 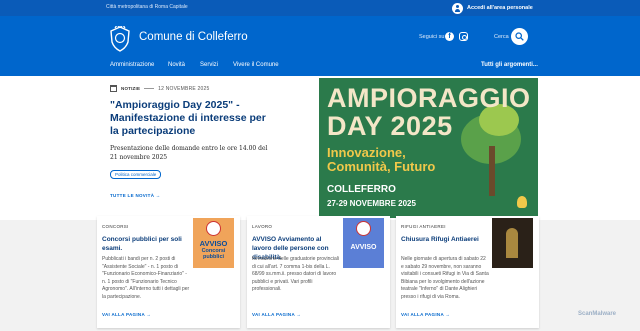 What do you see at coordinates (132, 65) in the screenshot?
I see `nav-item-amministrazione: Amministrazione` at bounding box center [132, 65].